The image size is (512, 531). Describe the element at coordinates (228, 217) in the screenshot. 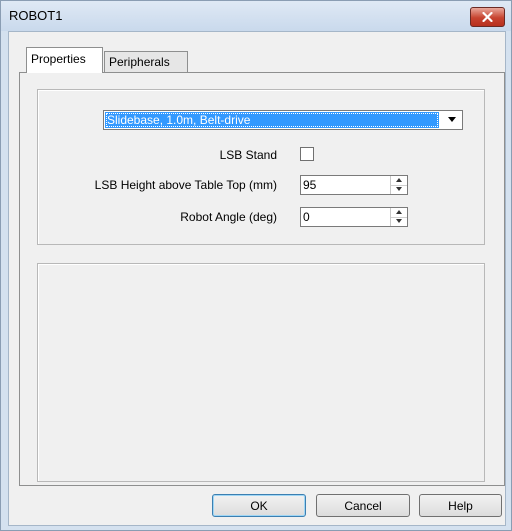

I see `robot-angle-label: Robot Angle (deg)` at that location.